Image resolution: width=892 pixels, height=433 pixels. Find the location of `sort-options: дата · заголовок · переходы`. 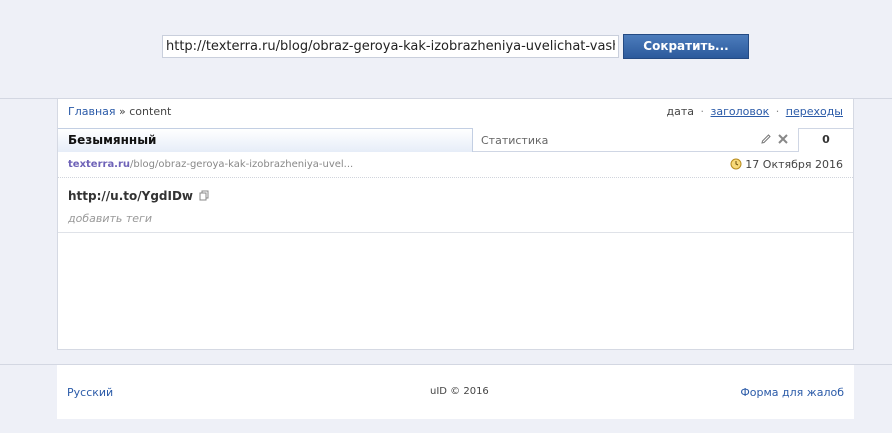

sort-options: дата · заголовок · переходы is located at coordinates (755, 111).